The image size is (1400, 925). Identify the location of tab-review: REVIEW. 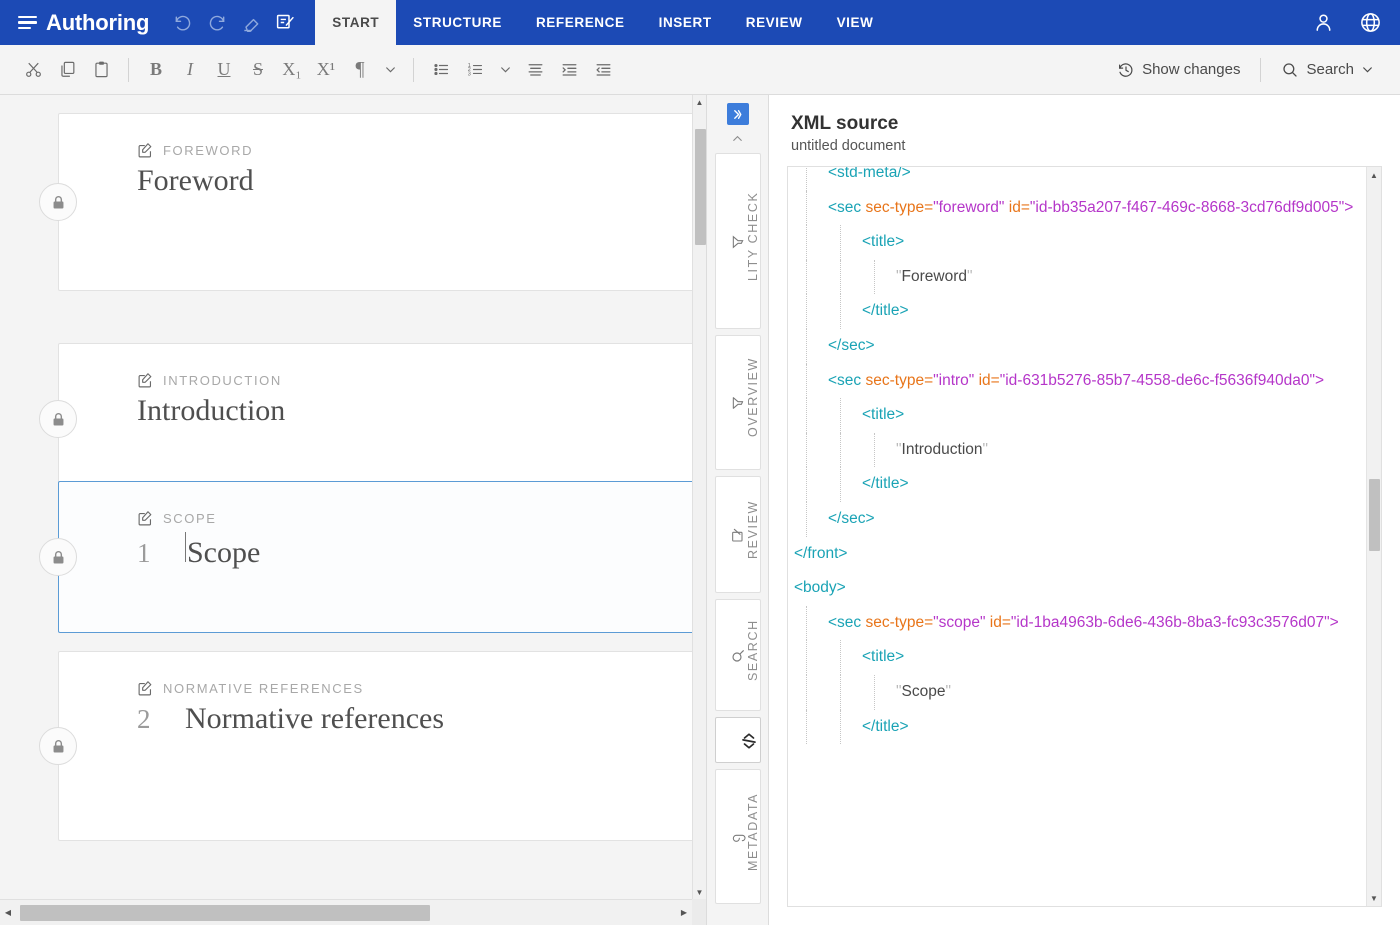
(774, 22).